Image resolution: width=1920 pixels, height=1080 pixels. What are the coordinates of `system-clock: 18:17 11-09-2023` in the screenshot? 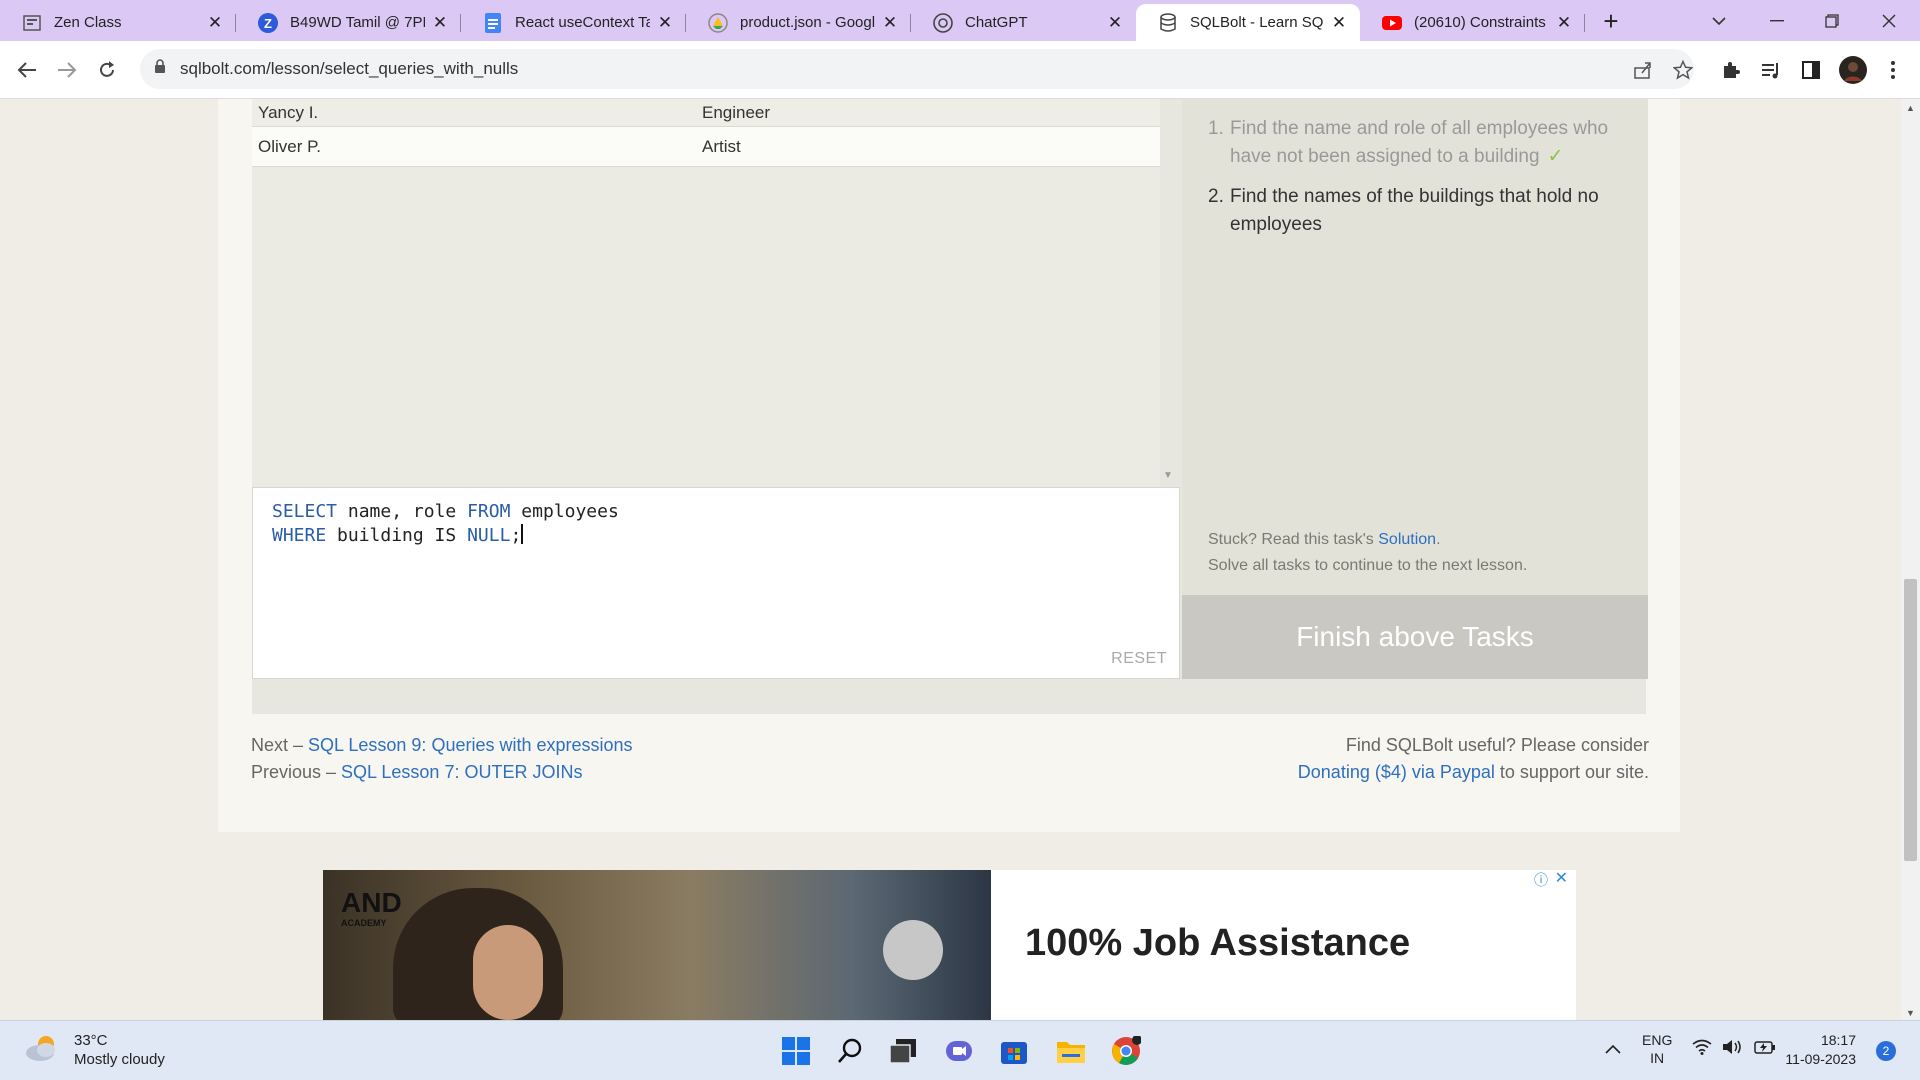 It's located at (1820, 1050).